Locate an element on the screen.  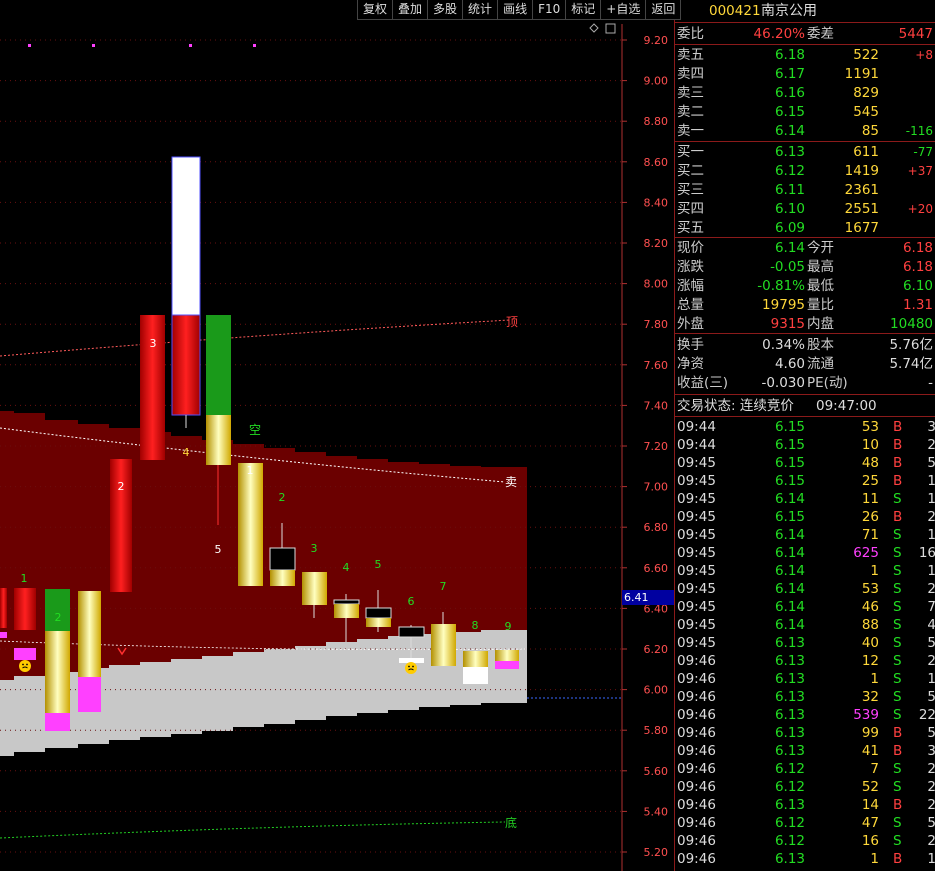
quote-label: 现价 is located at coordinates (690, 248).